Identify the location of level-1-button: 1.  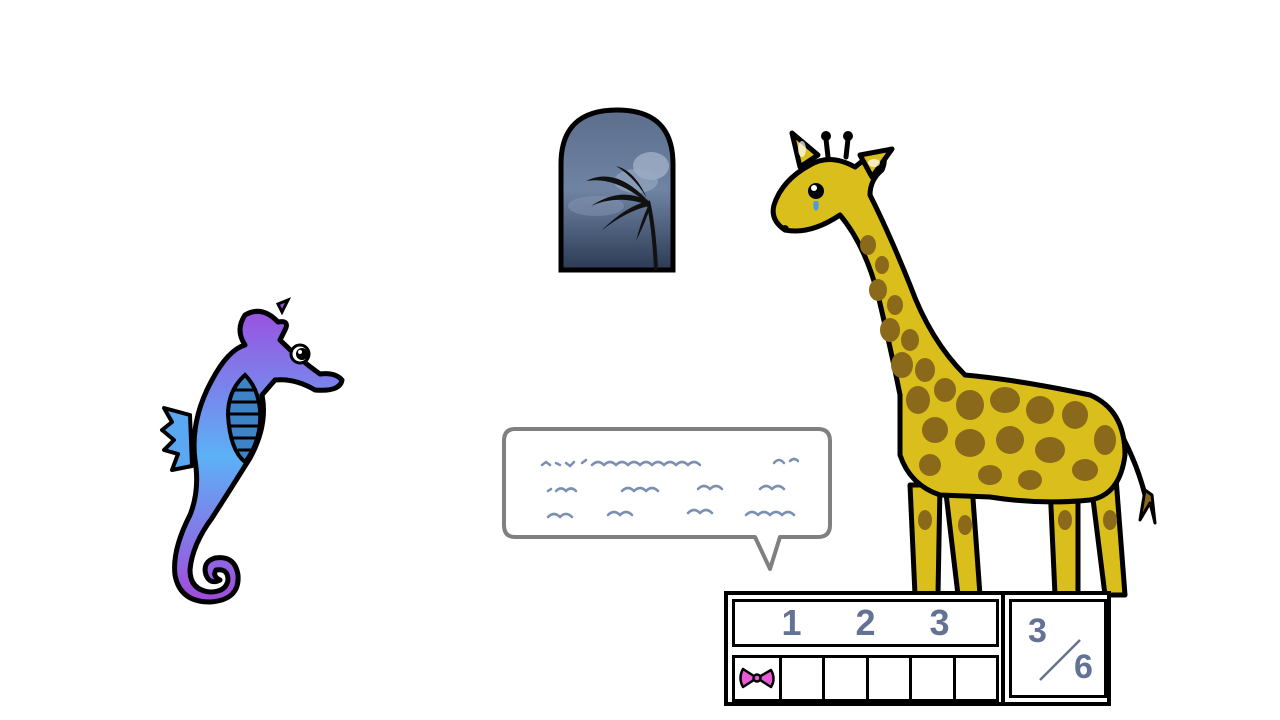
(792, 623).